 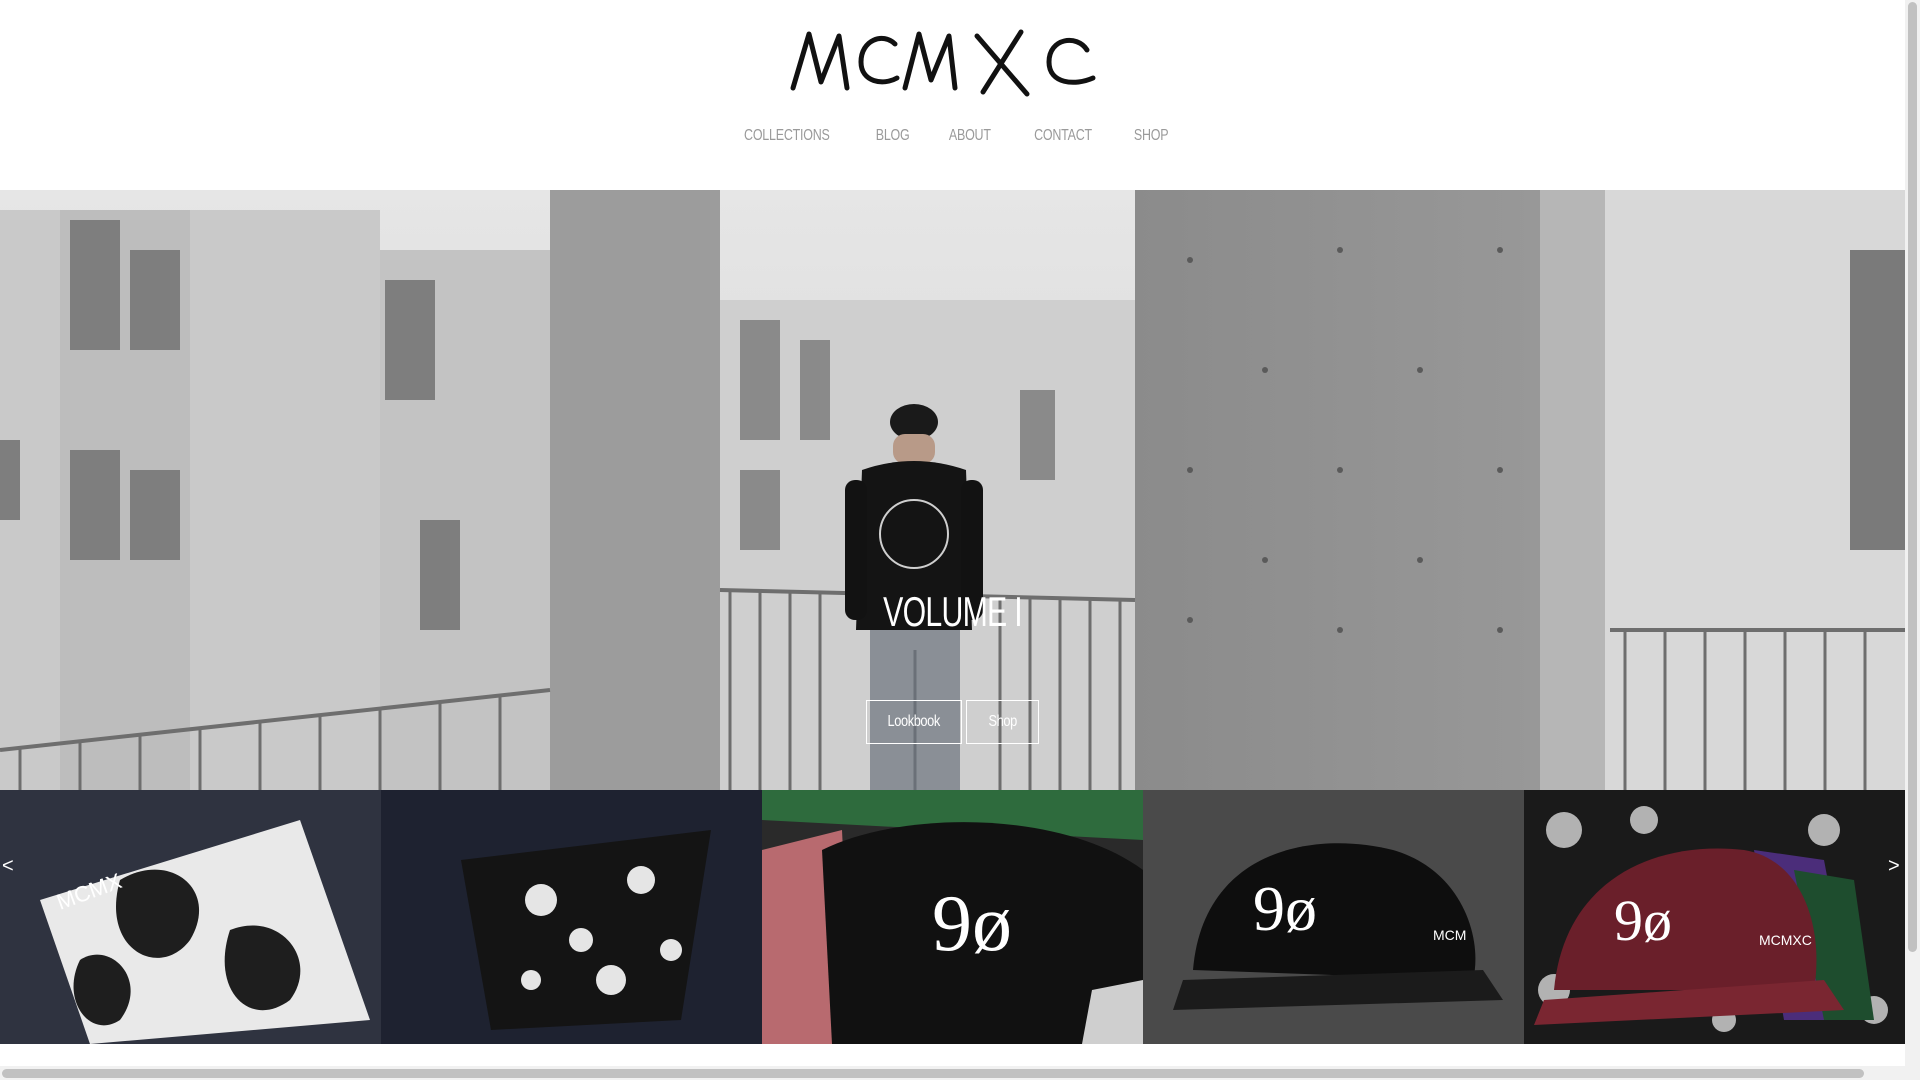 I want to click on carousel-next-arrow: >, so click(x=1894, y=866).